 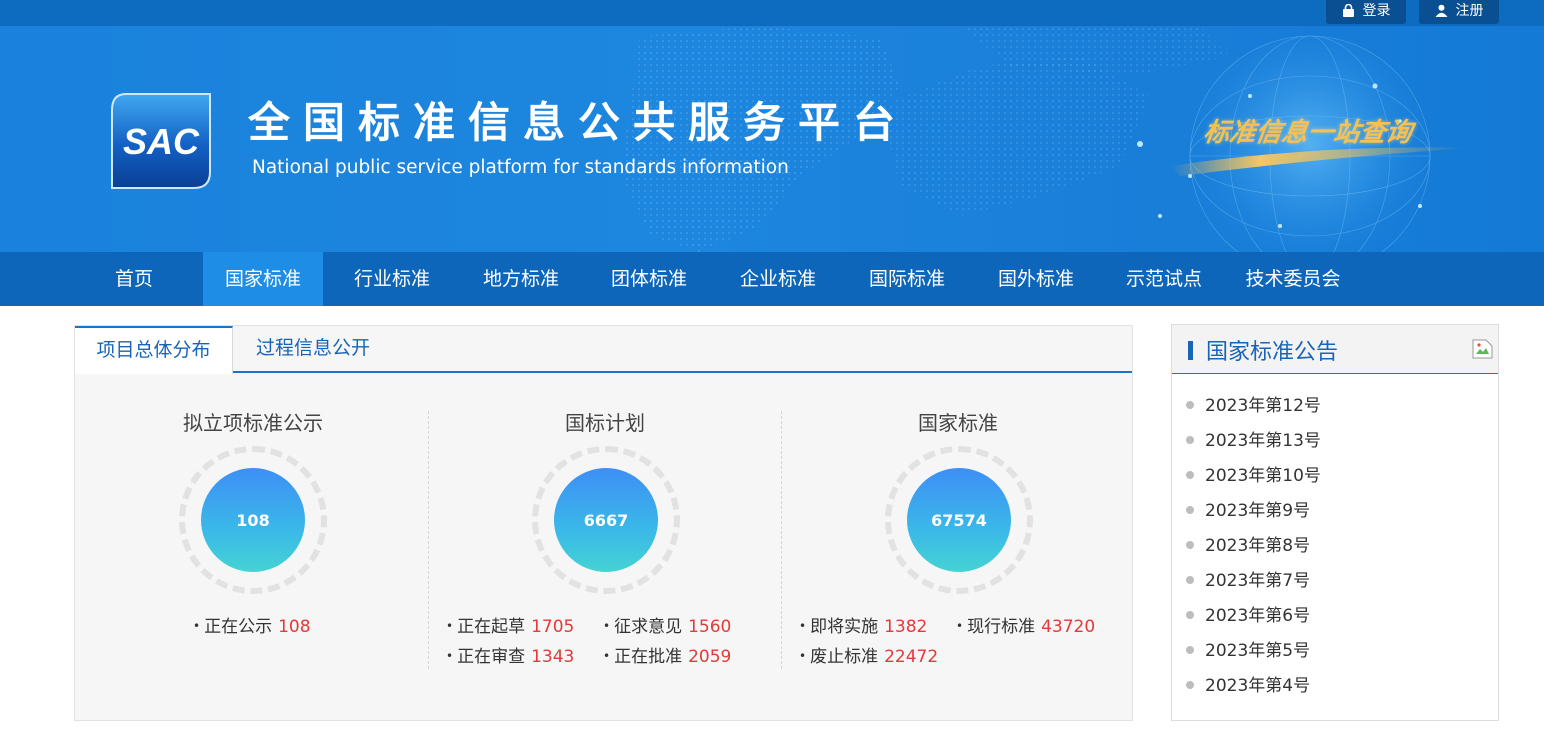 What do you see at coordinates (911, 657) in the screenshot?
I see `stat-value: 22472` at bounding box center [911, 657].